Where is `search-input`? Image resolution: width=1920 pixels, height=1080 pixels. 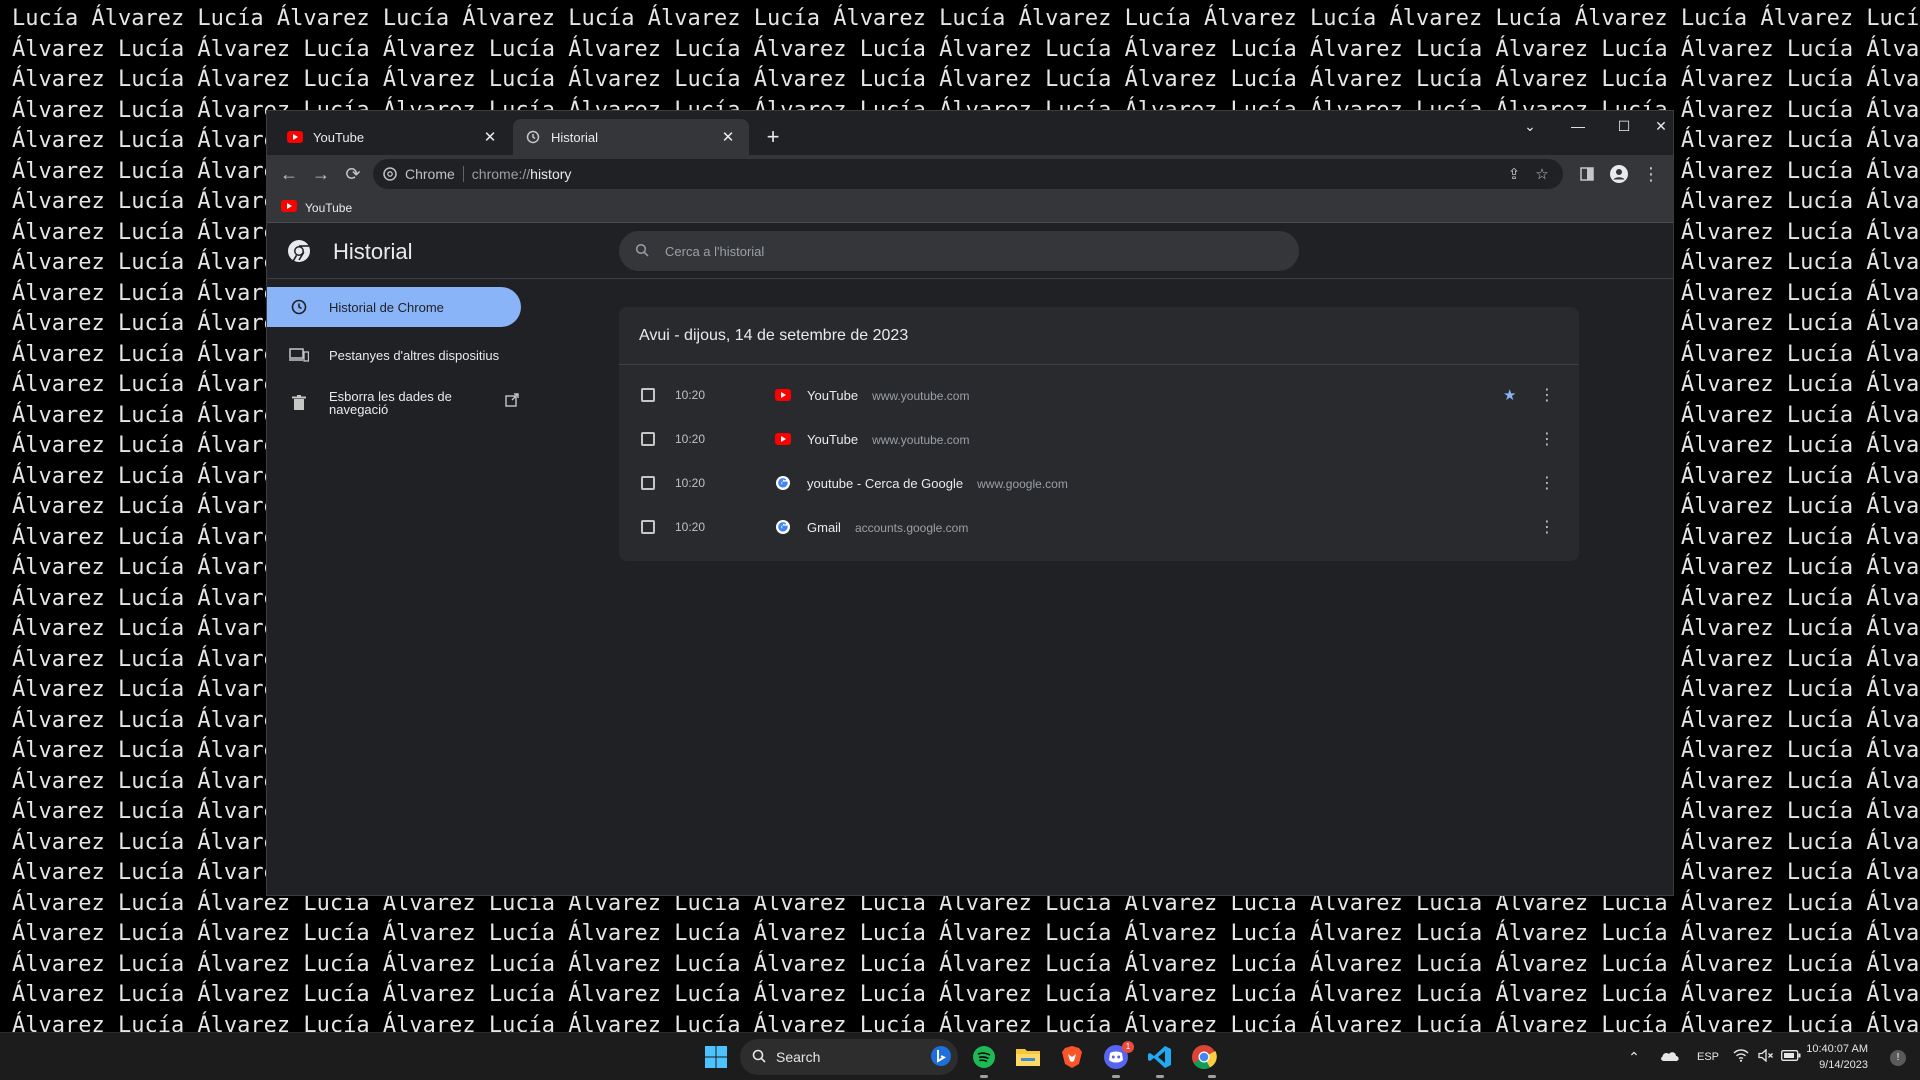 search-input is located at coordinates (965, 251).